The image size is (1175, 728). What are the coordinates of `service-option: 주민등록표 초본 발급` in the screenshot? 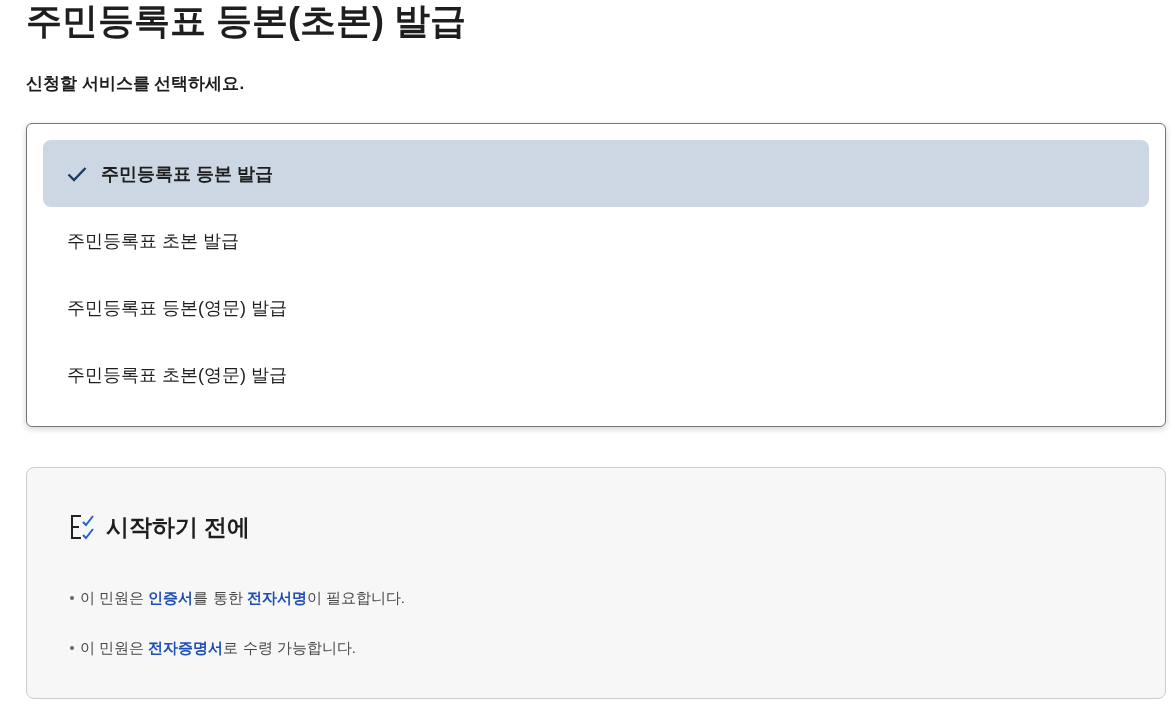 It's located at (596, 240).